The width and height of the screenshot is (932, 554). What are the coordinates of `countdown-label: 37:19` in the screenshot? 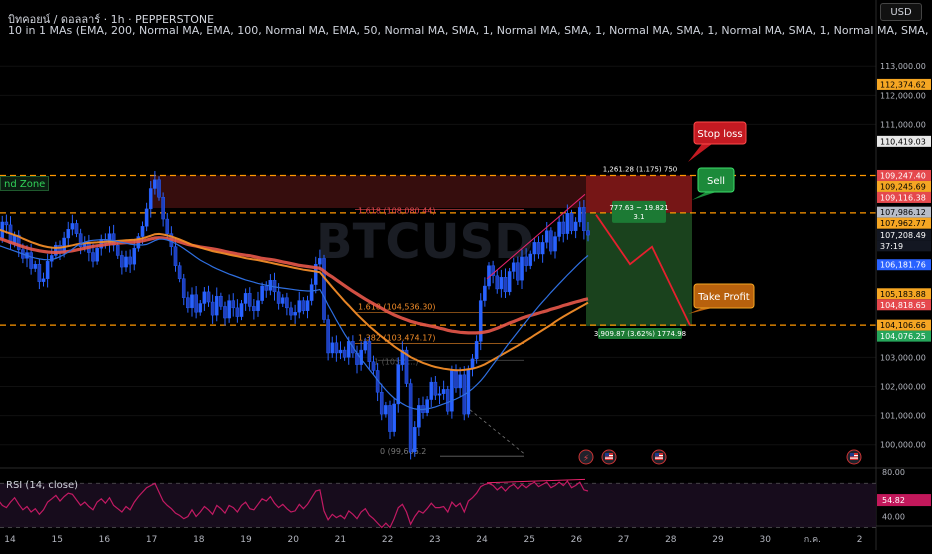 It's located at (891, 246).